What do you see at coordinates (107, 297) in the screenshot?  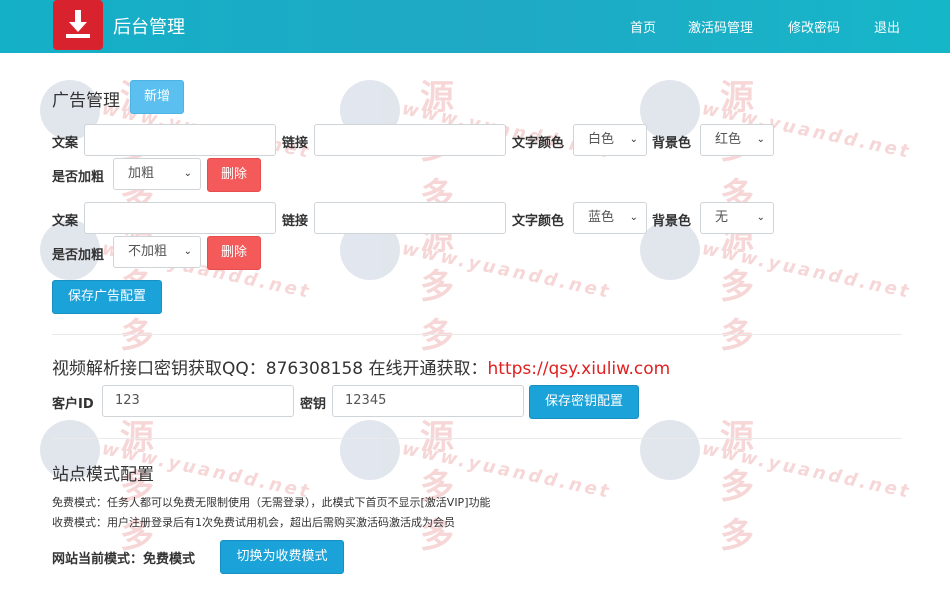 I see `save-ads-button: 保存广告配置` at bounding box center [107, 297].